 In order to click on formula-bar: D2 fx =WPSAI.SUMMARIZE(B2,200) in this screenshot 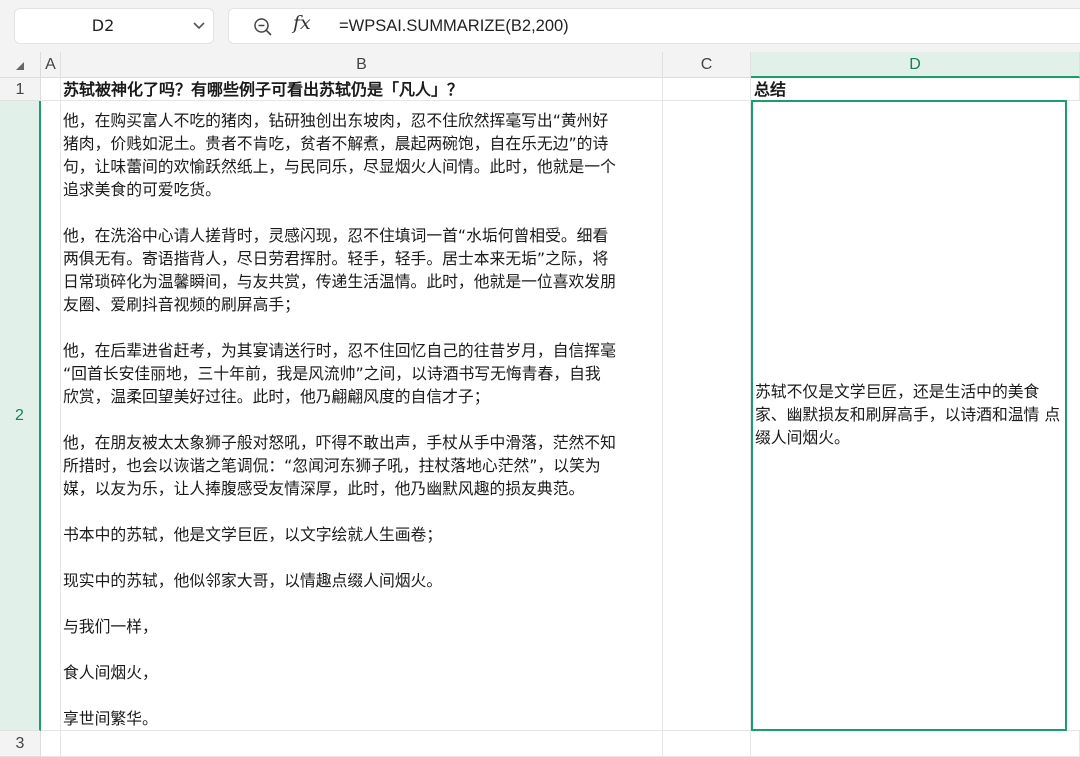, I will do `click(540, 26)`.